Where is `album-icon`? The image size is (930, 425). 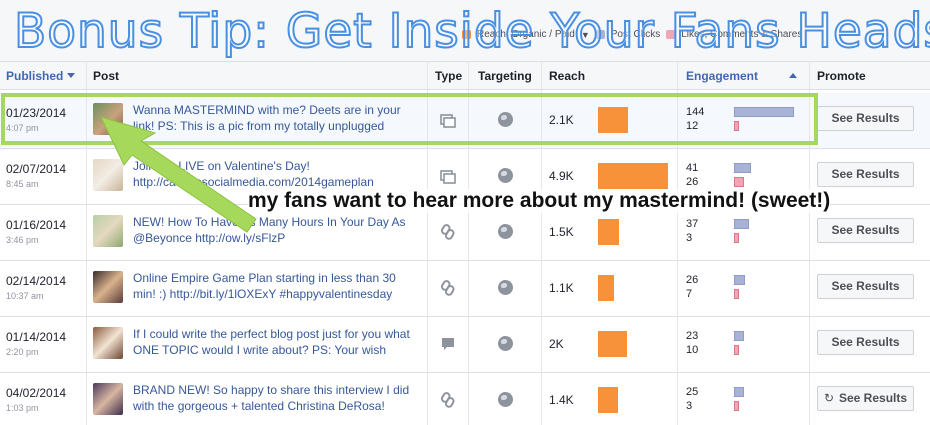 album-icon is located at coordinates (448, 176).